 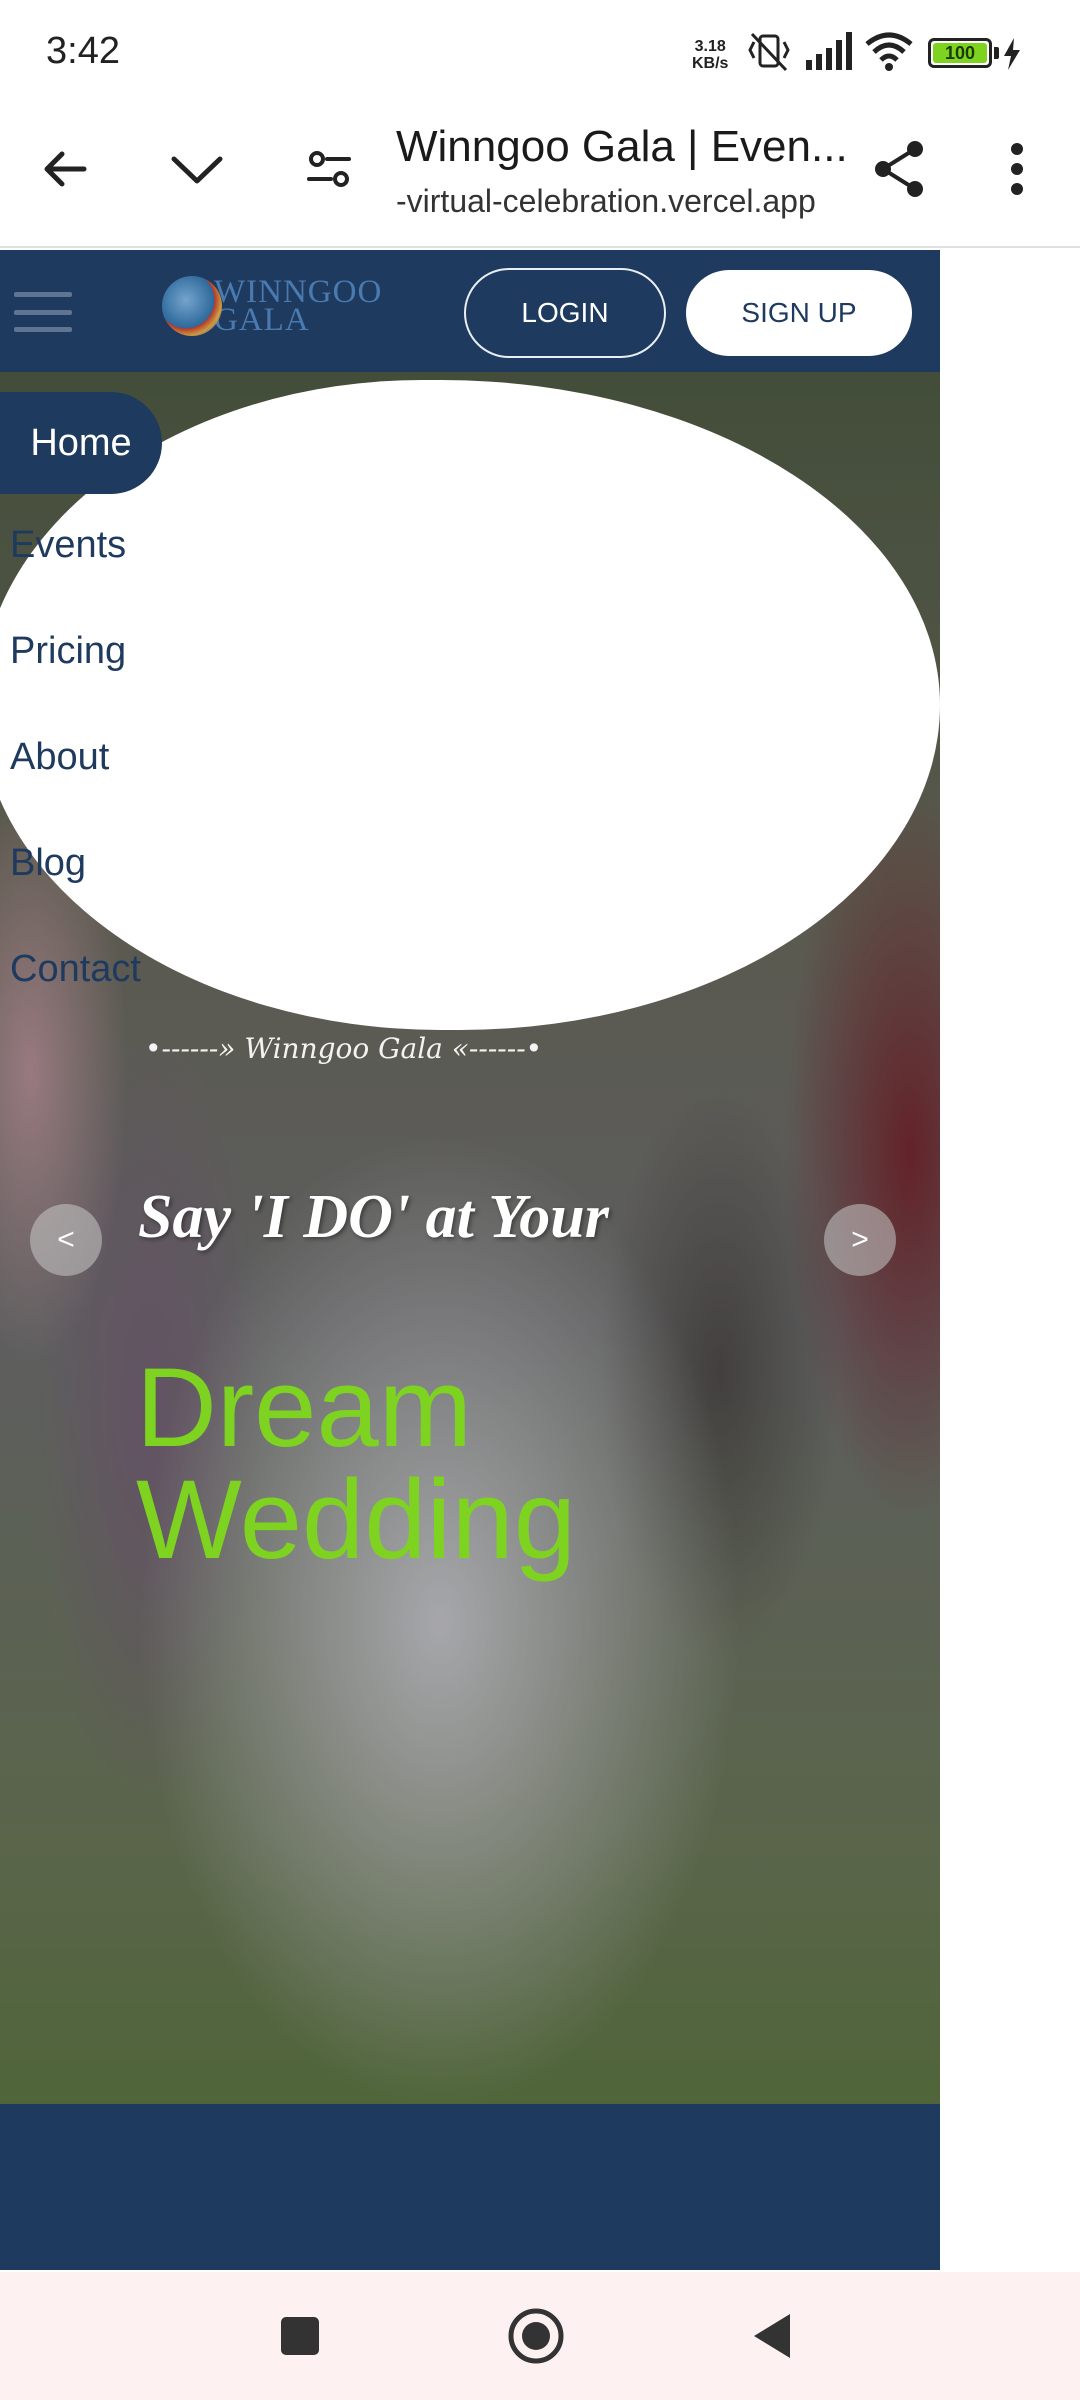 I want to click on page-url: -virtual-celebration.vercel.app, so click(x=606, y=201).